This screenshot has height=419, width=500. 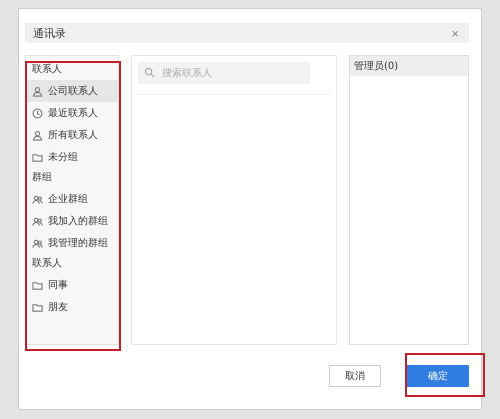 What do you see at coordinates (72, 157) in the screenshot?
I see `sidebar-item: 未分组` at bounding box center [72, 157].